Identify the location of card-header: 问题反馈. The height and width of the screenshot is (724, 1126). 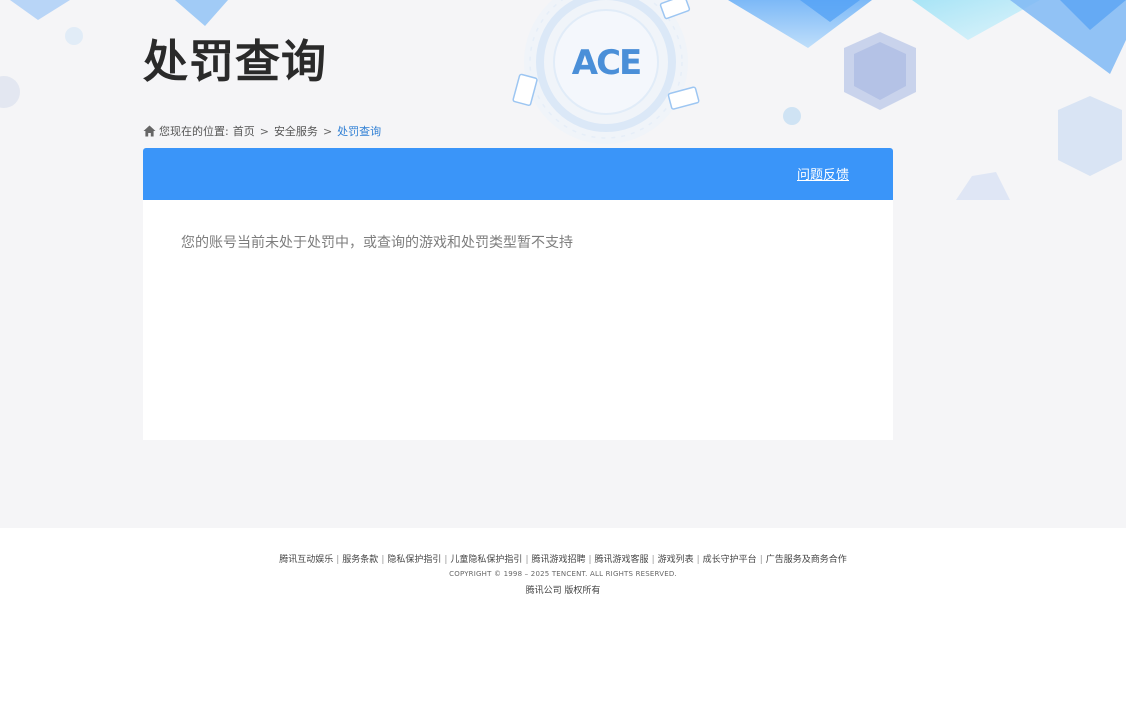
(518, 174).